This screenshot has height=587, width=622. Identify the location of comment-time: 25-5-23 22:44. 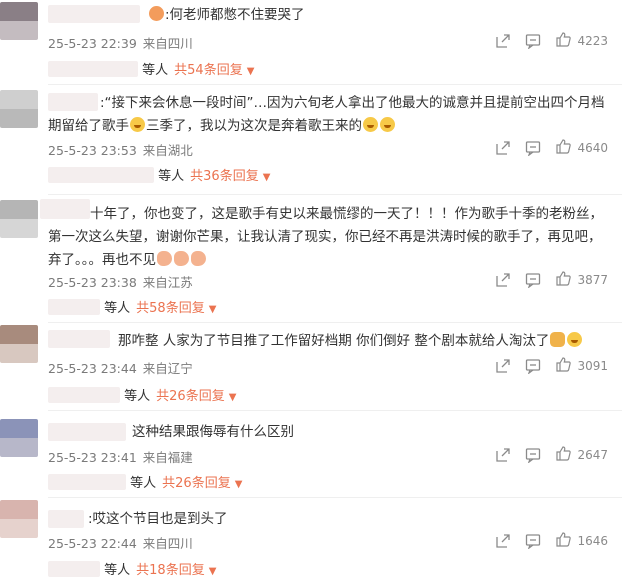
(92, 543).